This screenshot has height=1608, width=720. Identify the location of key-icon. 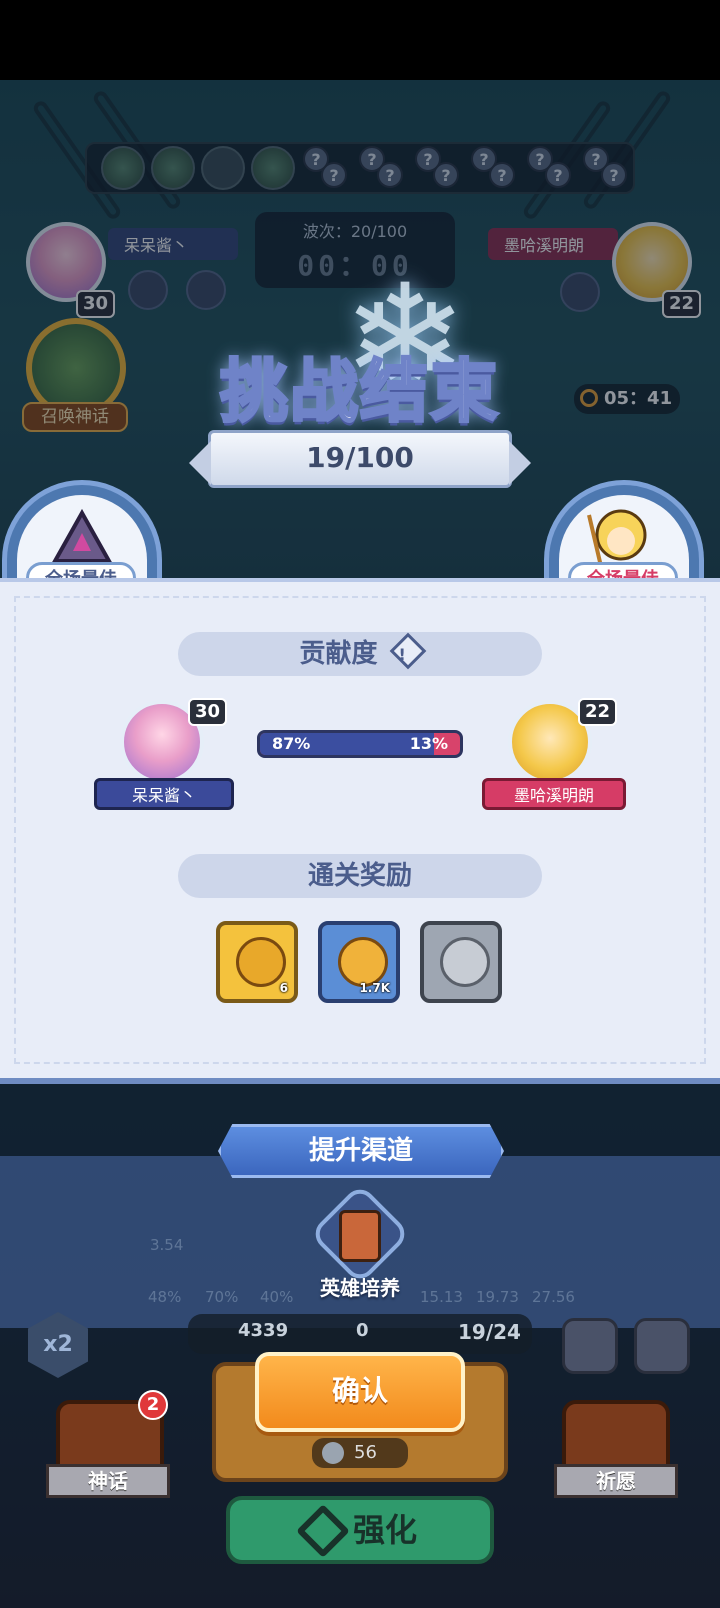
(261, 962).